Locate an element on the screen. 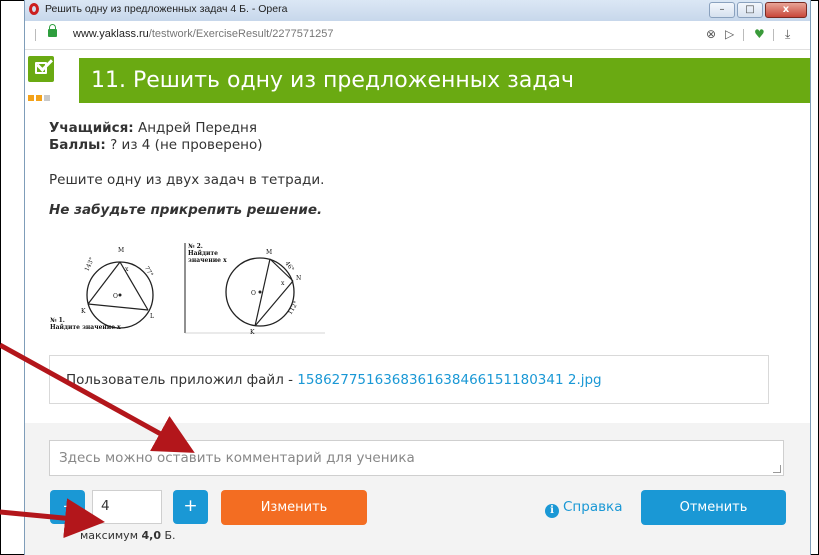 The image size is (819, 555). figure-label: 112° is located at coordinates (293, 308).